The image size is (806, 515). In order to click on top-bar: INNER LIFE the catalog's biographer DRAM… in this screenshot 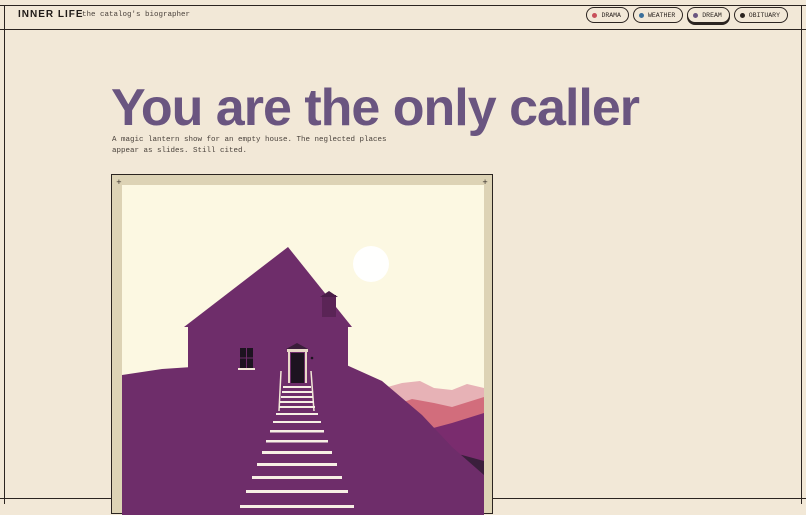, I will do `click(403, 15)`.